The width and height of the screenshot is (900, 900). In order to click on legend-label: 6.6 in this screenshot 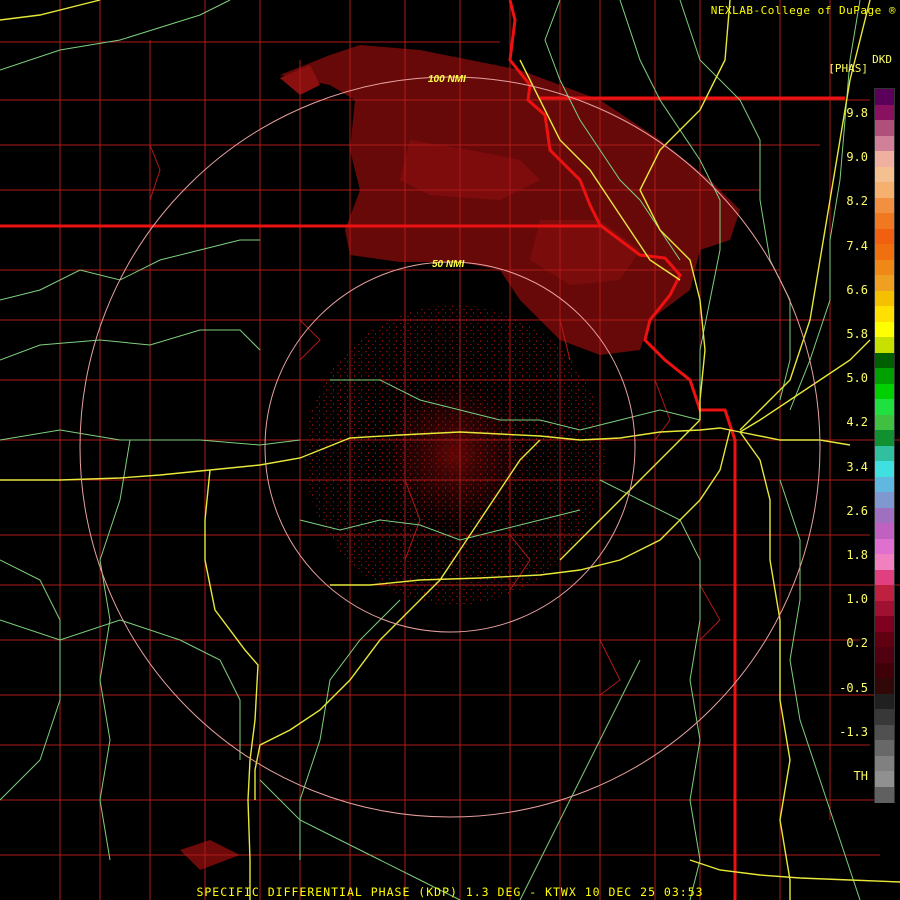, I will do `click(857, 289)`.